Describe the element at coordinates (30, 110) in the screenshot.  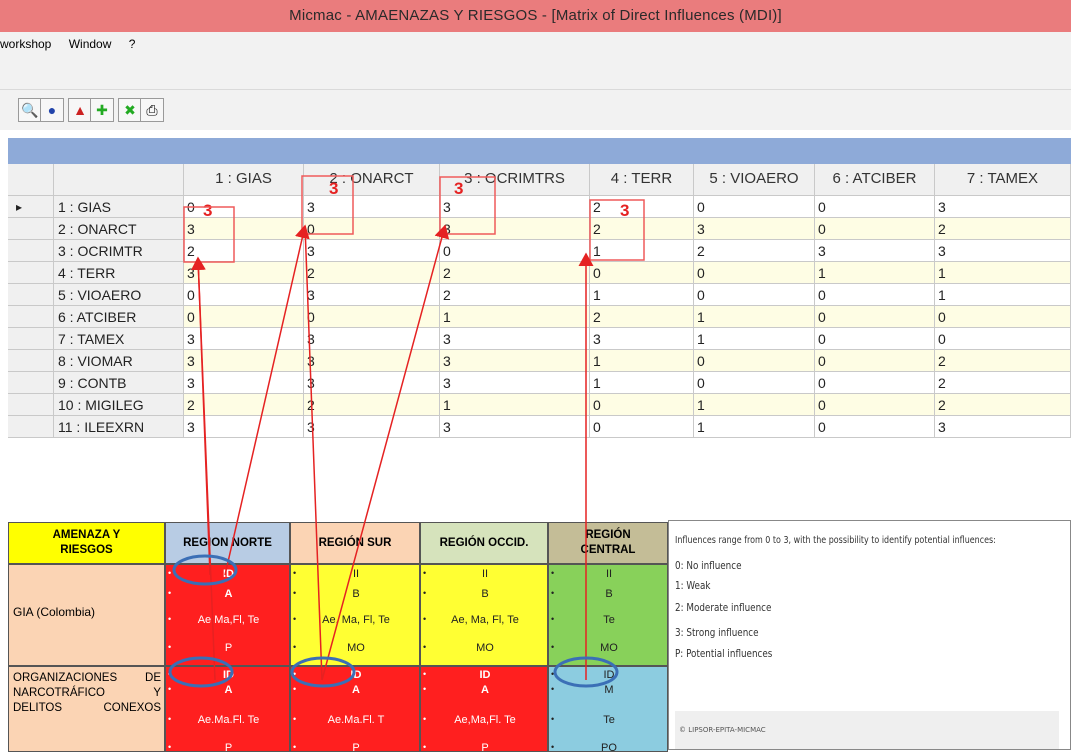
I see `printer-preview-icon: 🔍` at that location.